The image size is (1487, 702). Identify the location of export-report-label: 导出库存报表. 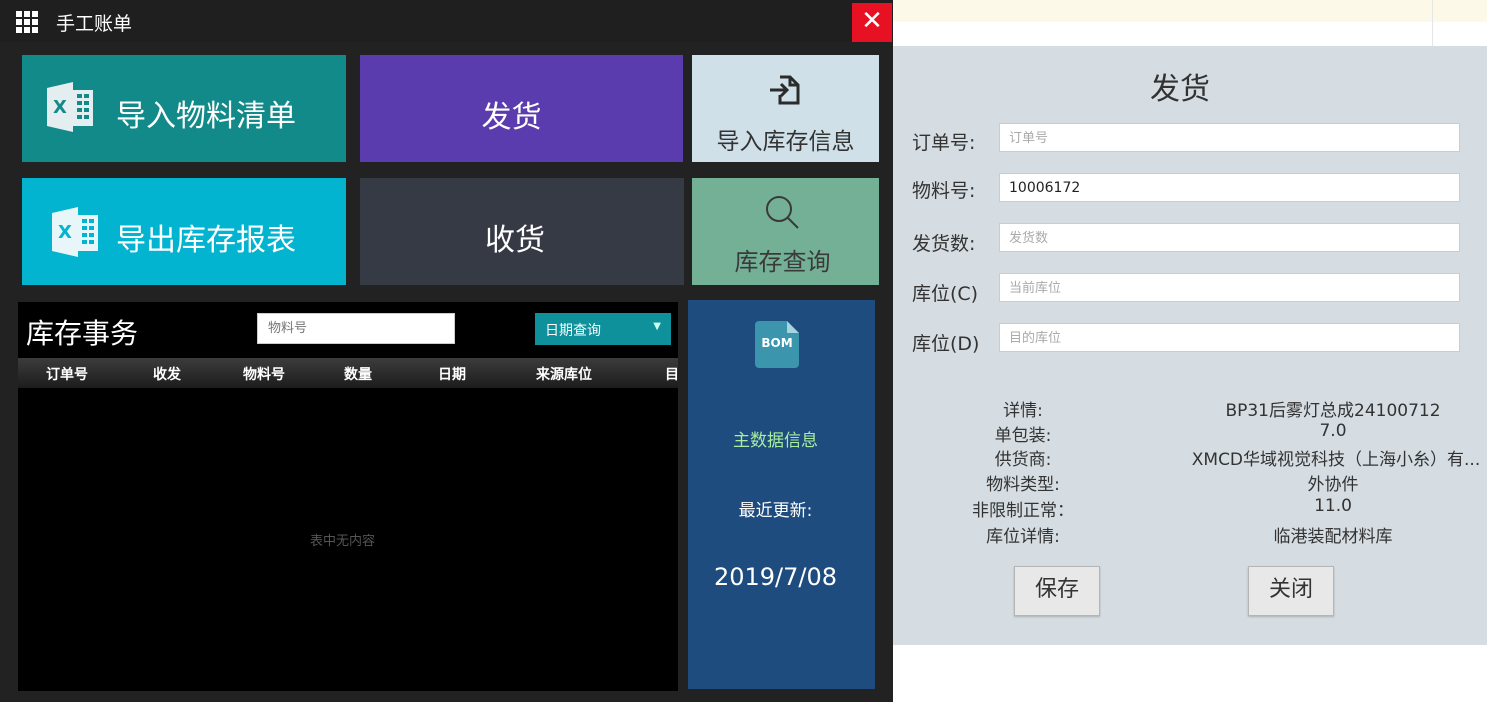
(206, 240).